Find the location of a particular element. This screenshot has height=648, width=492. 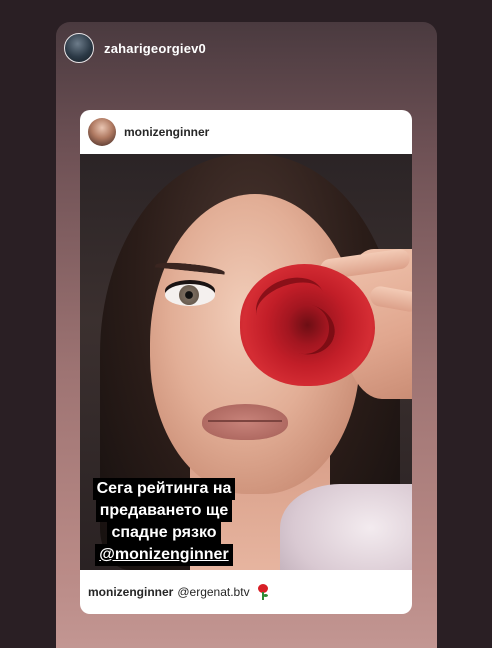

post-author-avatar is located at coordinates (102, 132).